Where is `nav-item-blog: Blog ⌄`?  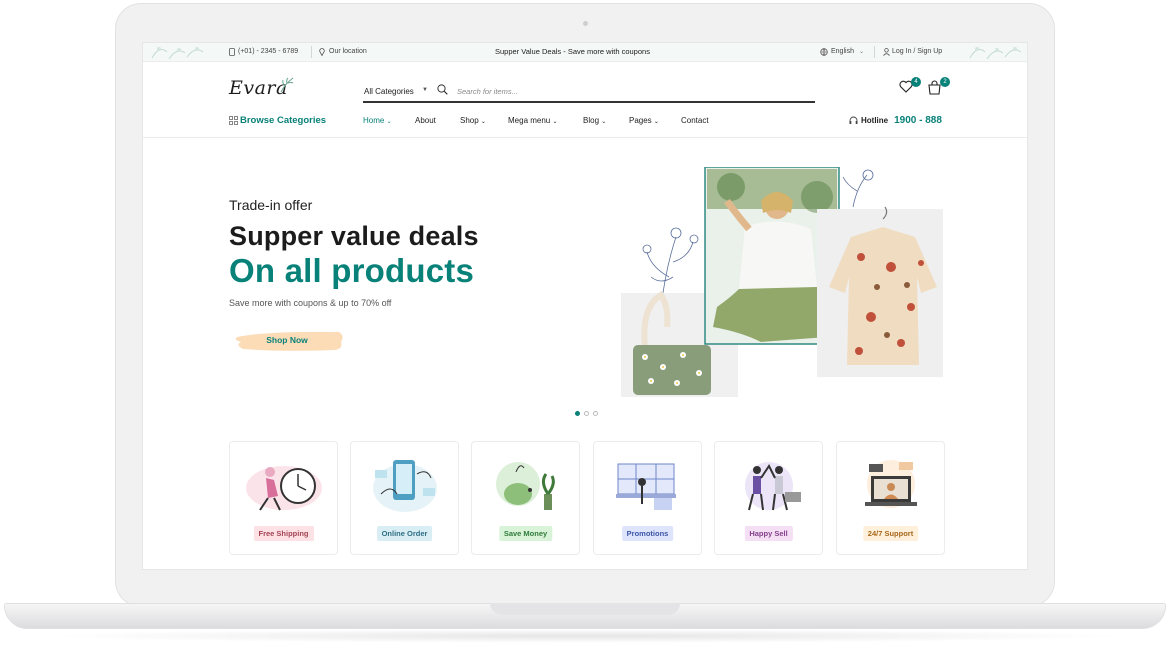
nav-item-blog: Blog ⌄ is located at coordinates (594, 120).